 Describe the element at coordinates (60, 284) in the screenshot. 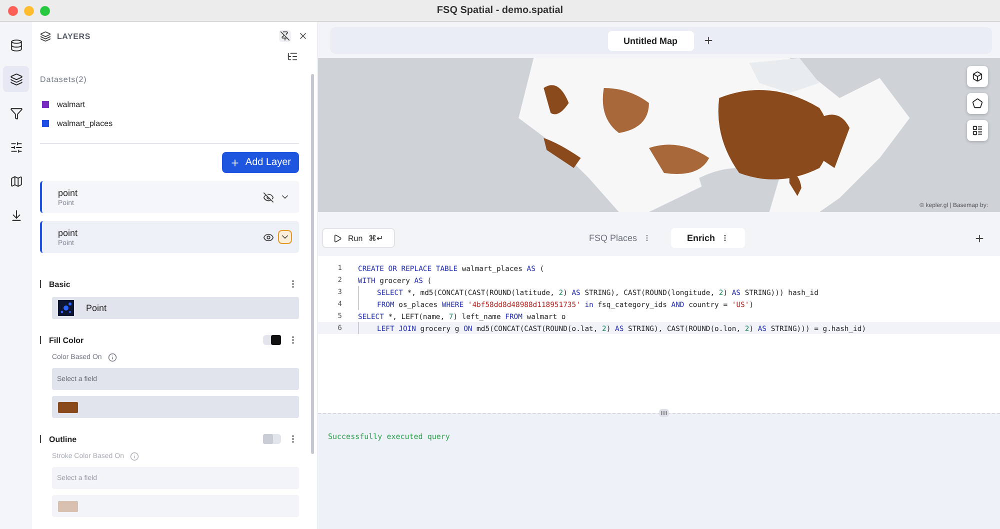

I see `section-title: Basic` at that location.